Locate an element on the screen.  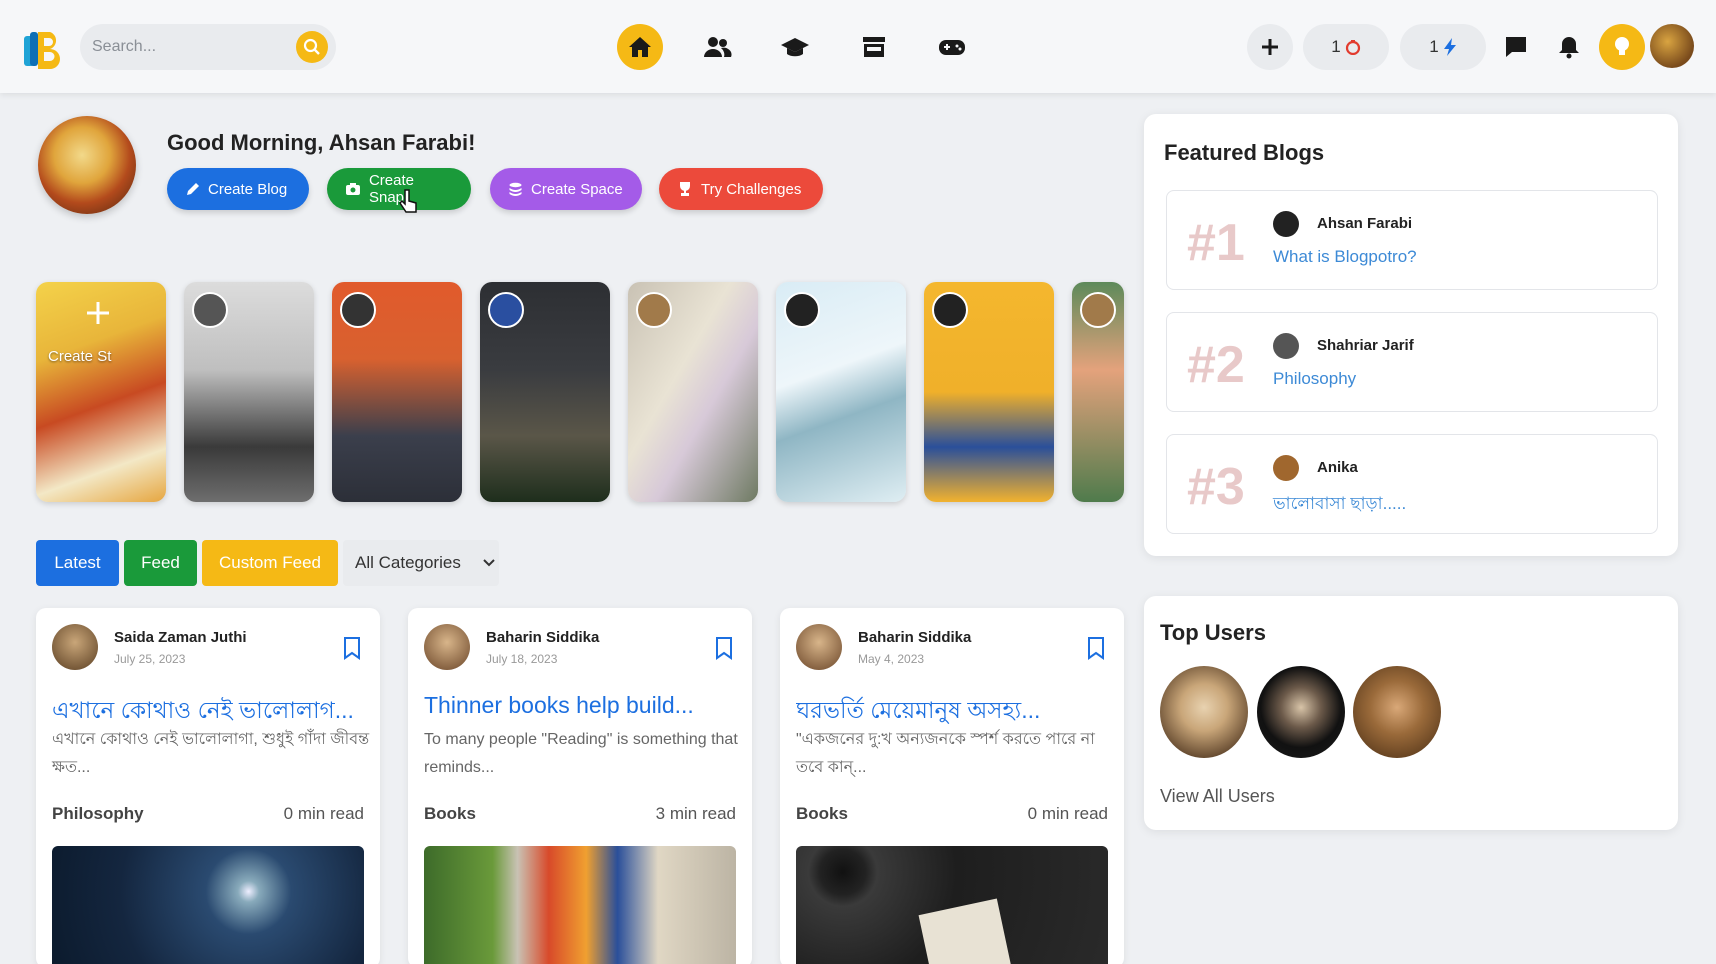
category-select: All Categories is located at coordinates (421, 563).